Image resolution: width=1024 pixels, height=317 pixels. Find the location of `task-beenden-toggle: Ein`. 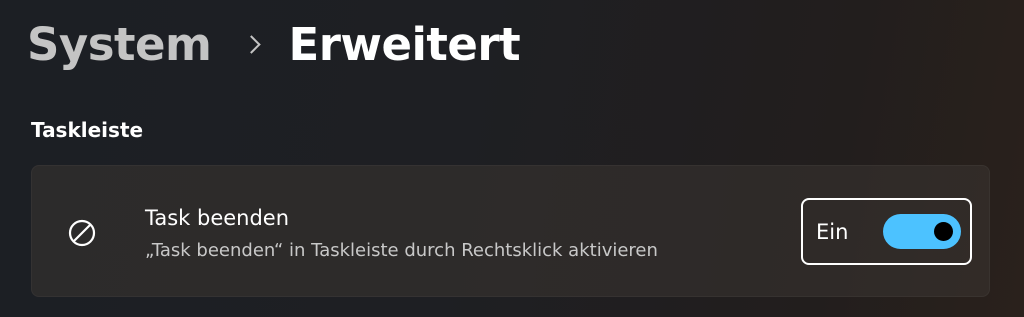

task-beenden-toggle: Ein is located at coordinates (886, 231).